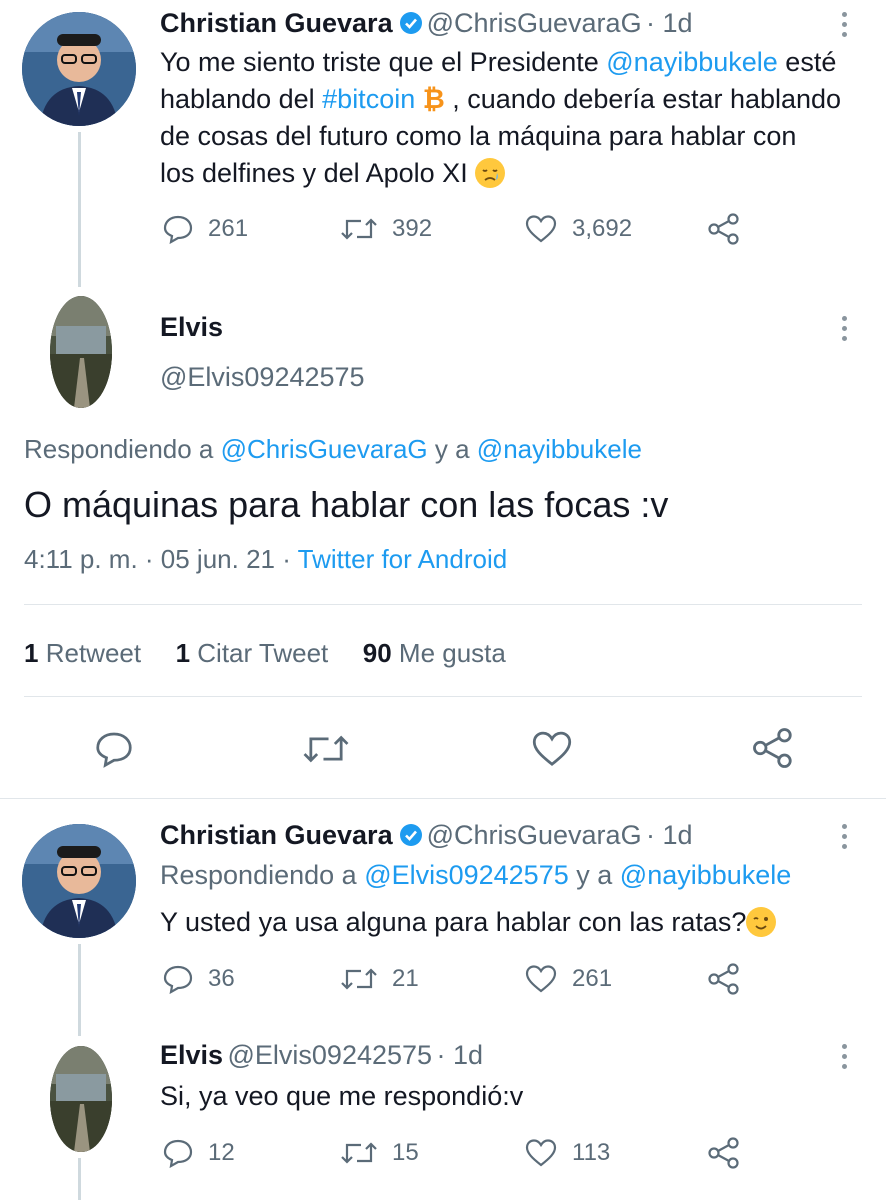 Image resolution: width=886 pixels, height=1200 pixels. Describe the element at coordinates (368, 99) in the screenshot. I see `hashtag-bitcoin: #bitcoin` at that location.